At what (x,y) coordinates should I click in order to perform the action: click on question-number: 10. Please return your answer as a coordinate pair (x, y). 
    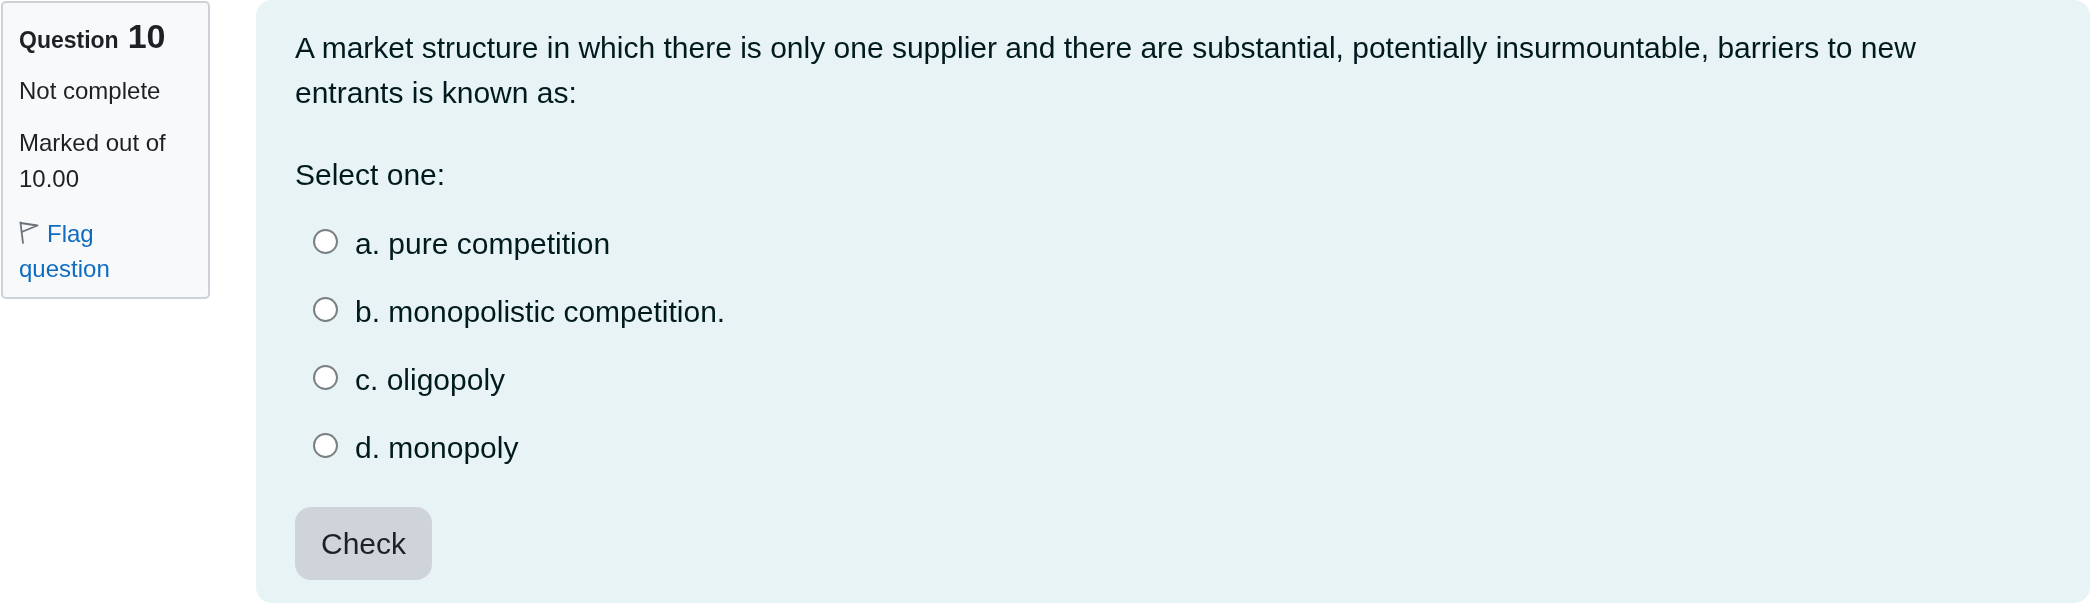
    Looking at the image, I should click on (146, 36).